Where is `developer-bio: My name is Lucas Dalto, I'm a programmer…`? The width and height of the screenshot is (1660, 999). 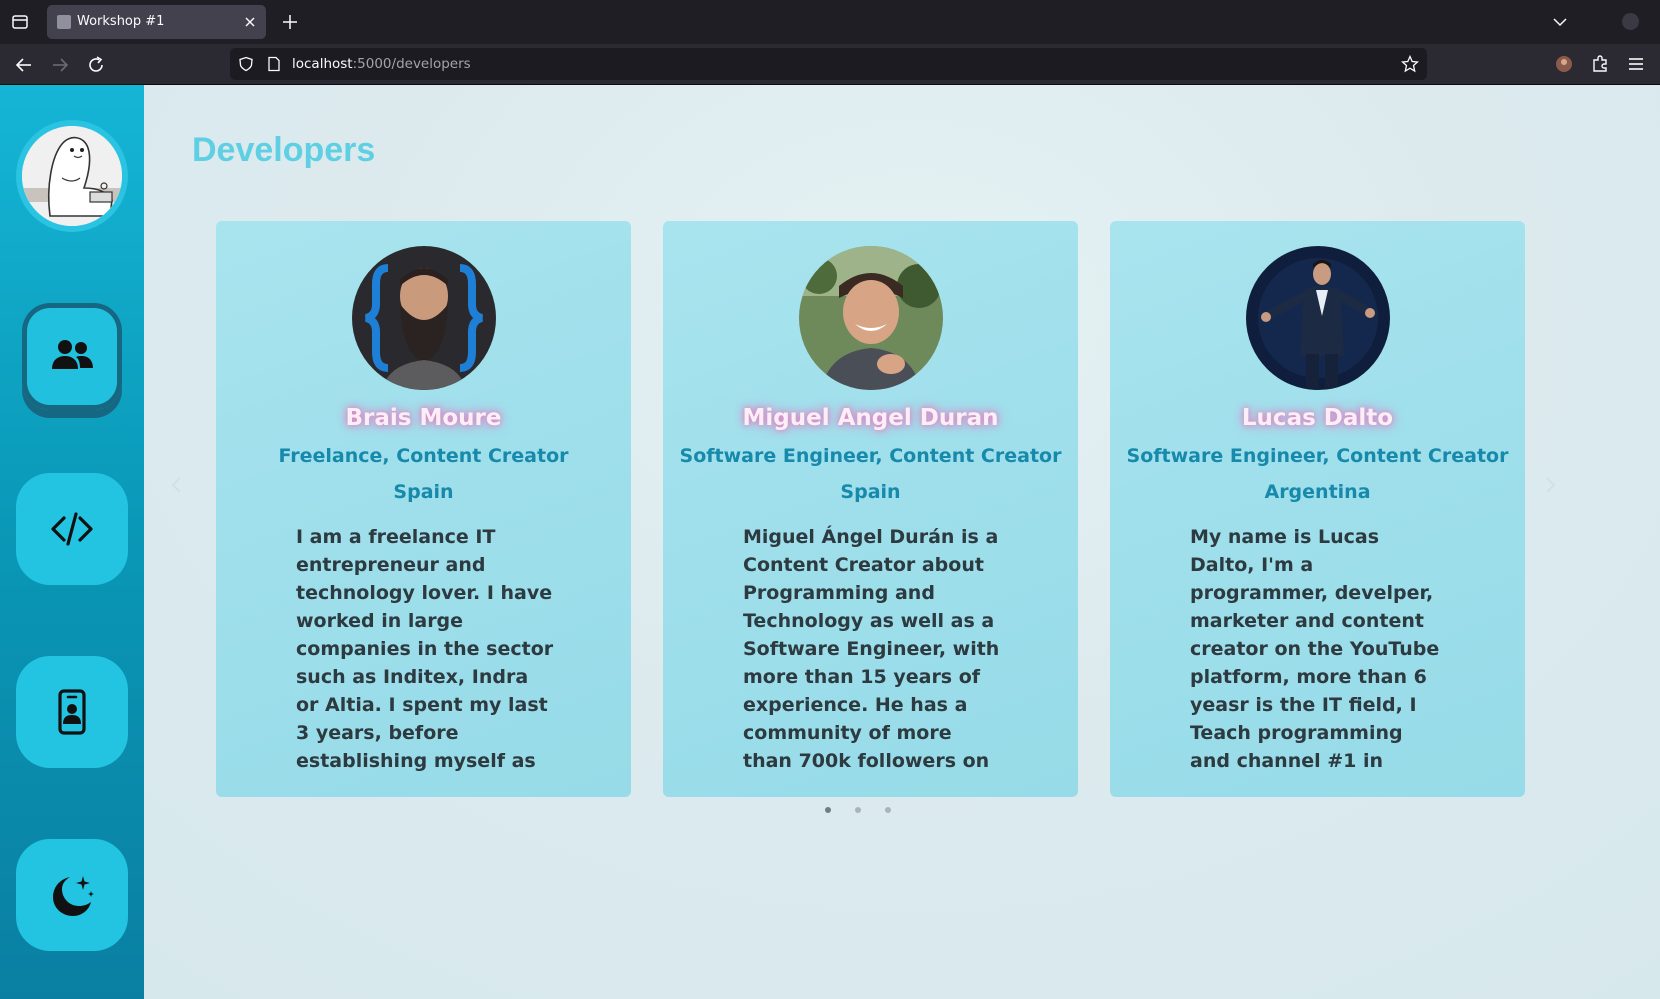
developer-bio: My name is Lucas Dalto, I'm a programmer… is located at coordinates (1315, 652).